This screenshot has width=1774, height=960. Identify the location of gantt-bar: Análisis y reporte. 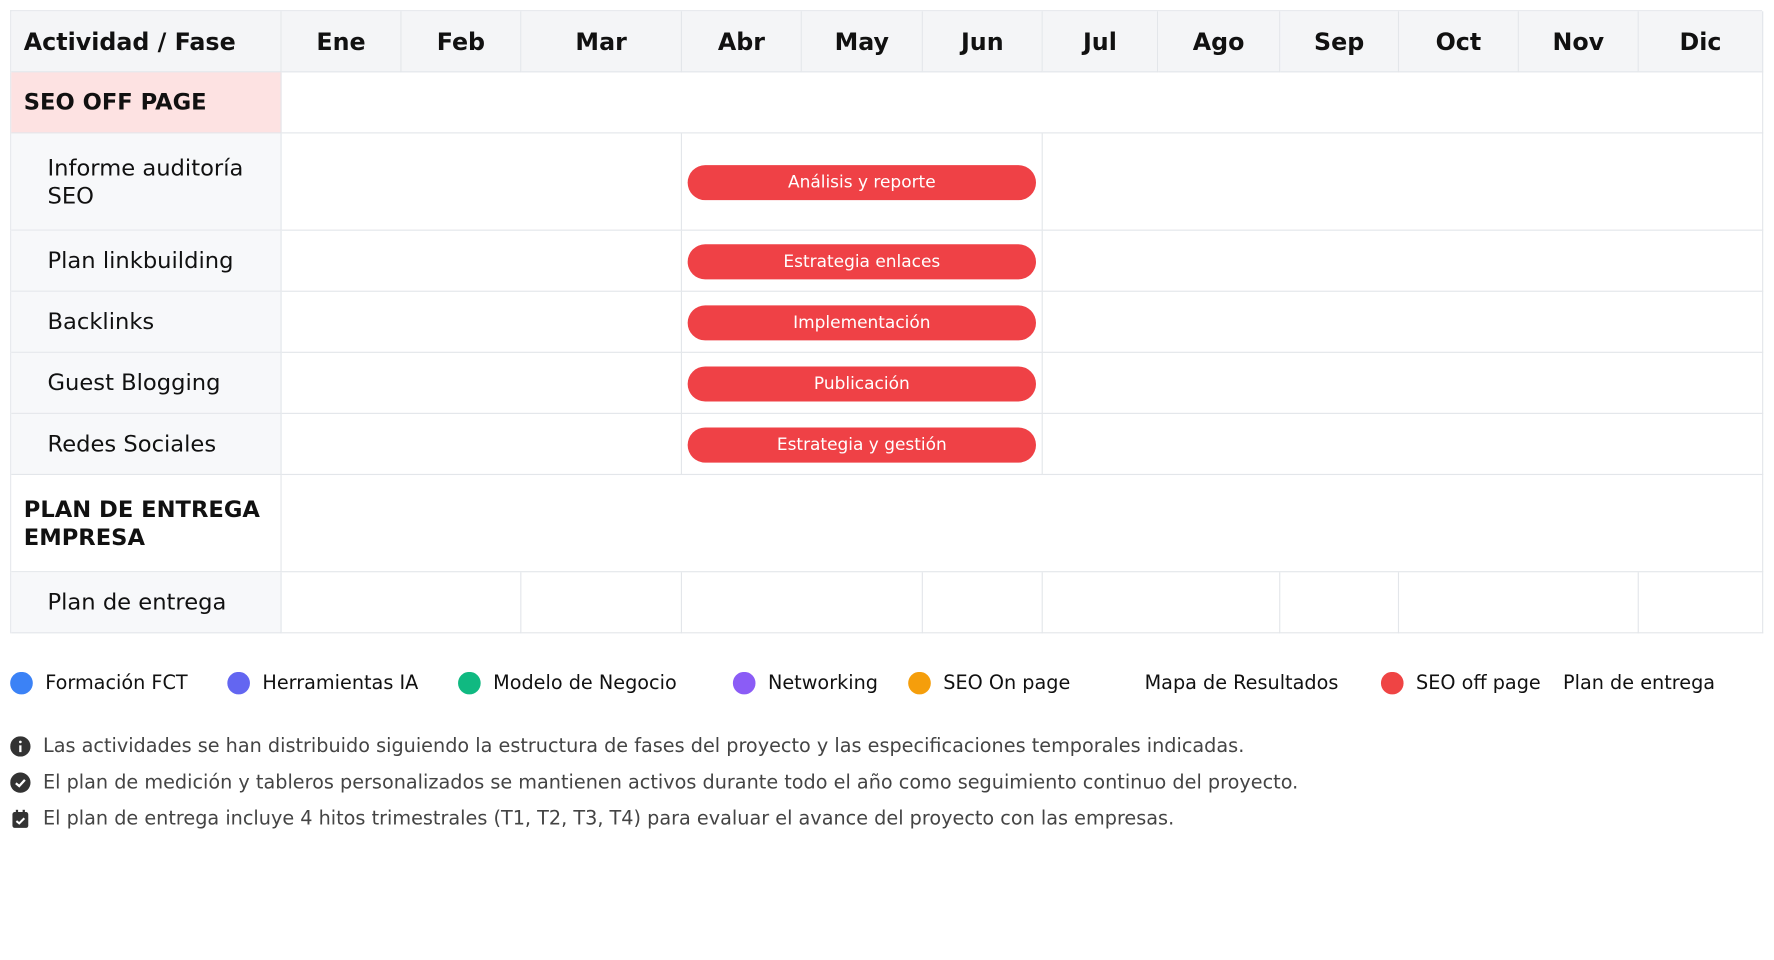
(861, 182).